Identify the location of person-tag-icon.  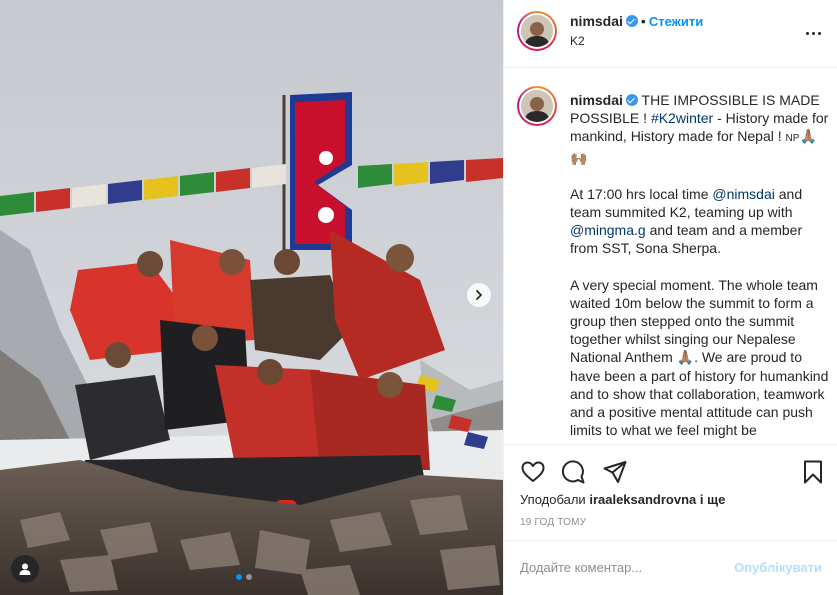
(25, 569).